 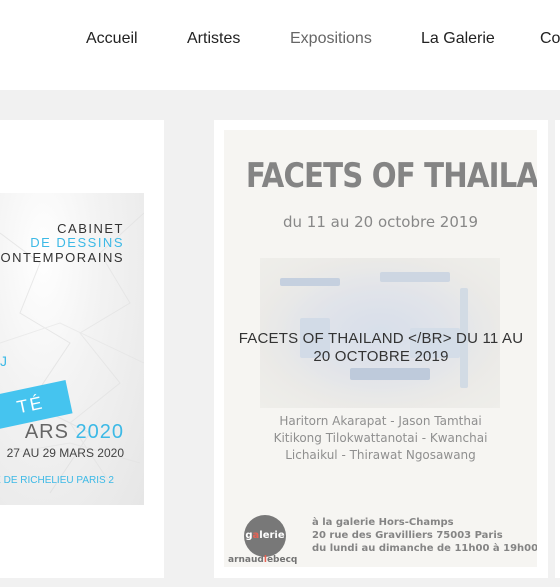 What do you see at coordinates (62, 257) in the screenshot?
I see `poster-text-contemporains: CONTEMPORAINS` at bounding box center [62, 257].